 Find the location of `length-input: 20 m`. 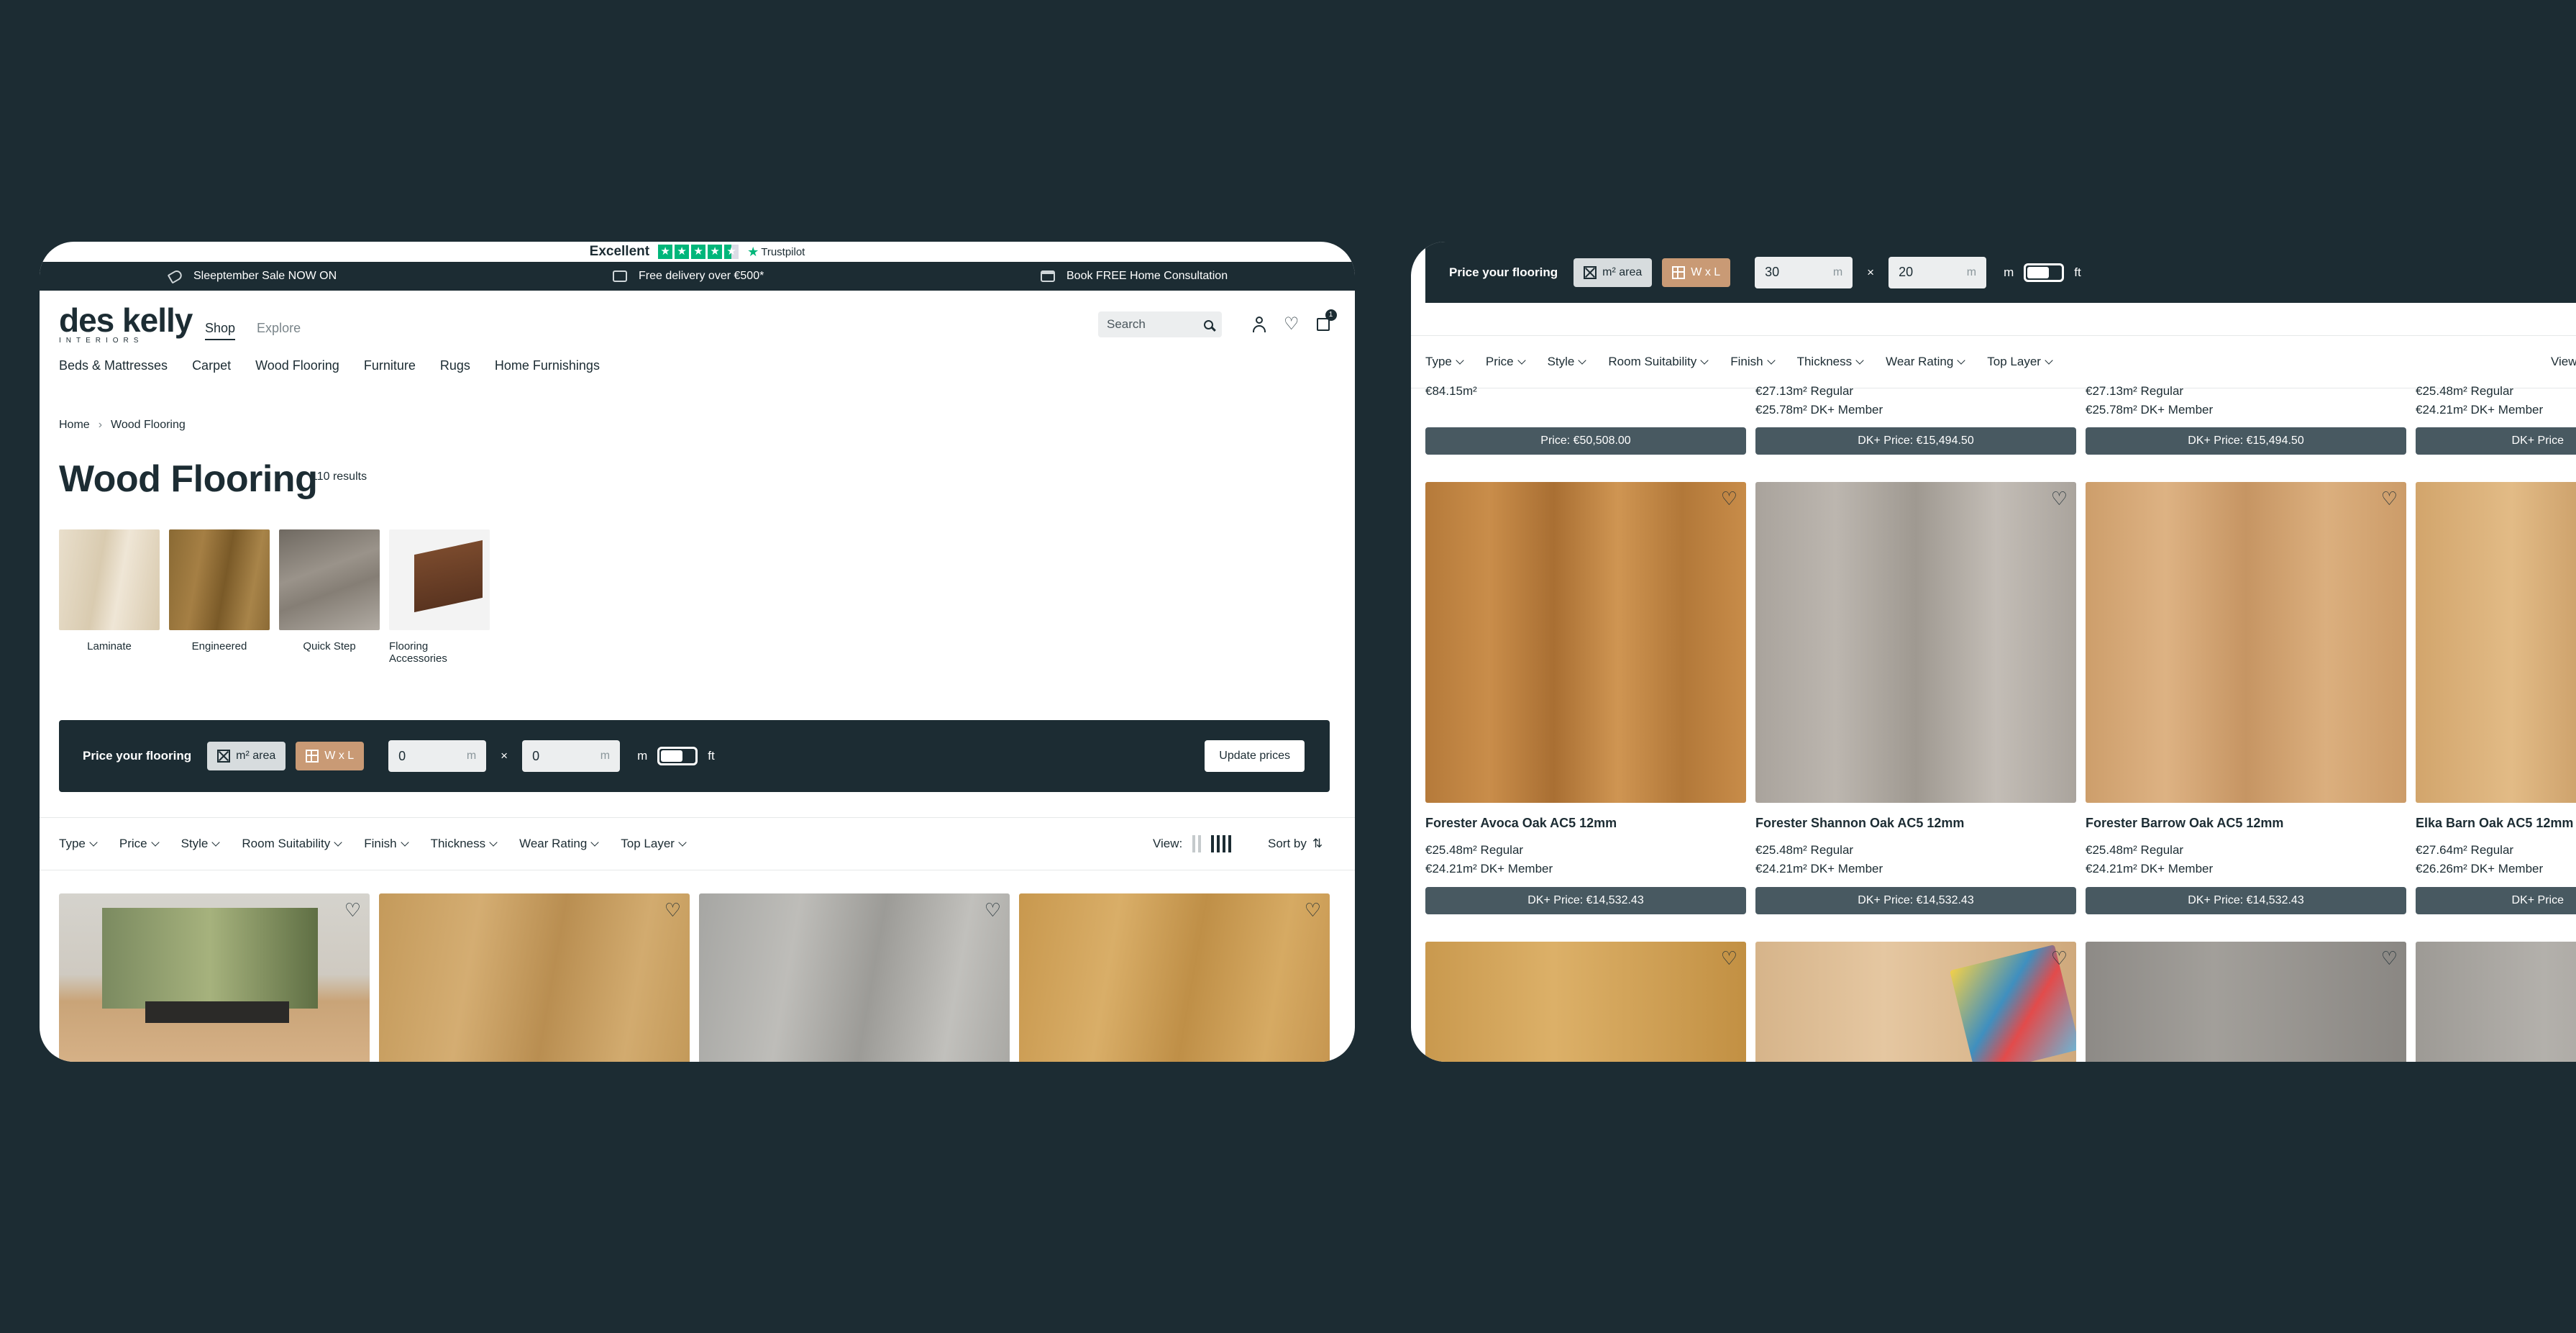

length-input: 20 m is located at coordinates (1937, 272).